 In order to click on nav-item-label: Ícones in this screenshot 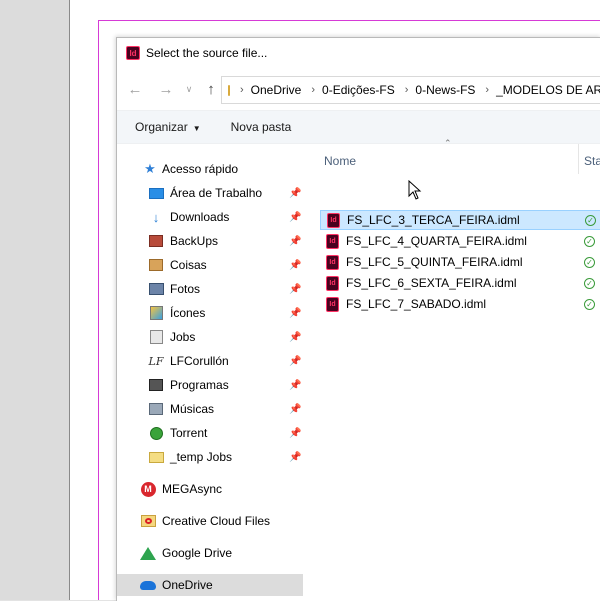, I will do `click(188, 313)`.